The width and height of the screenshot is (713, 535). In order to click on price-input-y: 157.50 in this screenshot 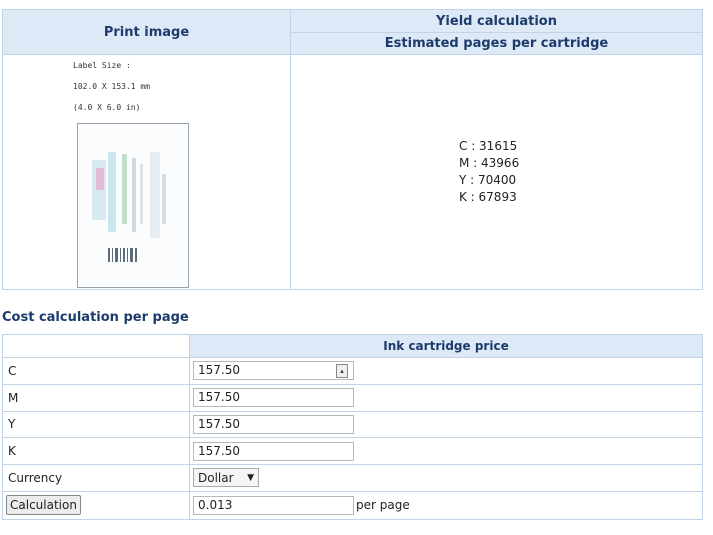, I will do `click(273, 424)`.